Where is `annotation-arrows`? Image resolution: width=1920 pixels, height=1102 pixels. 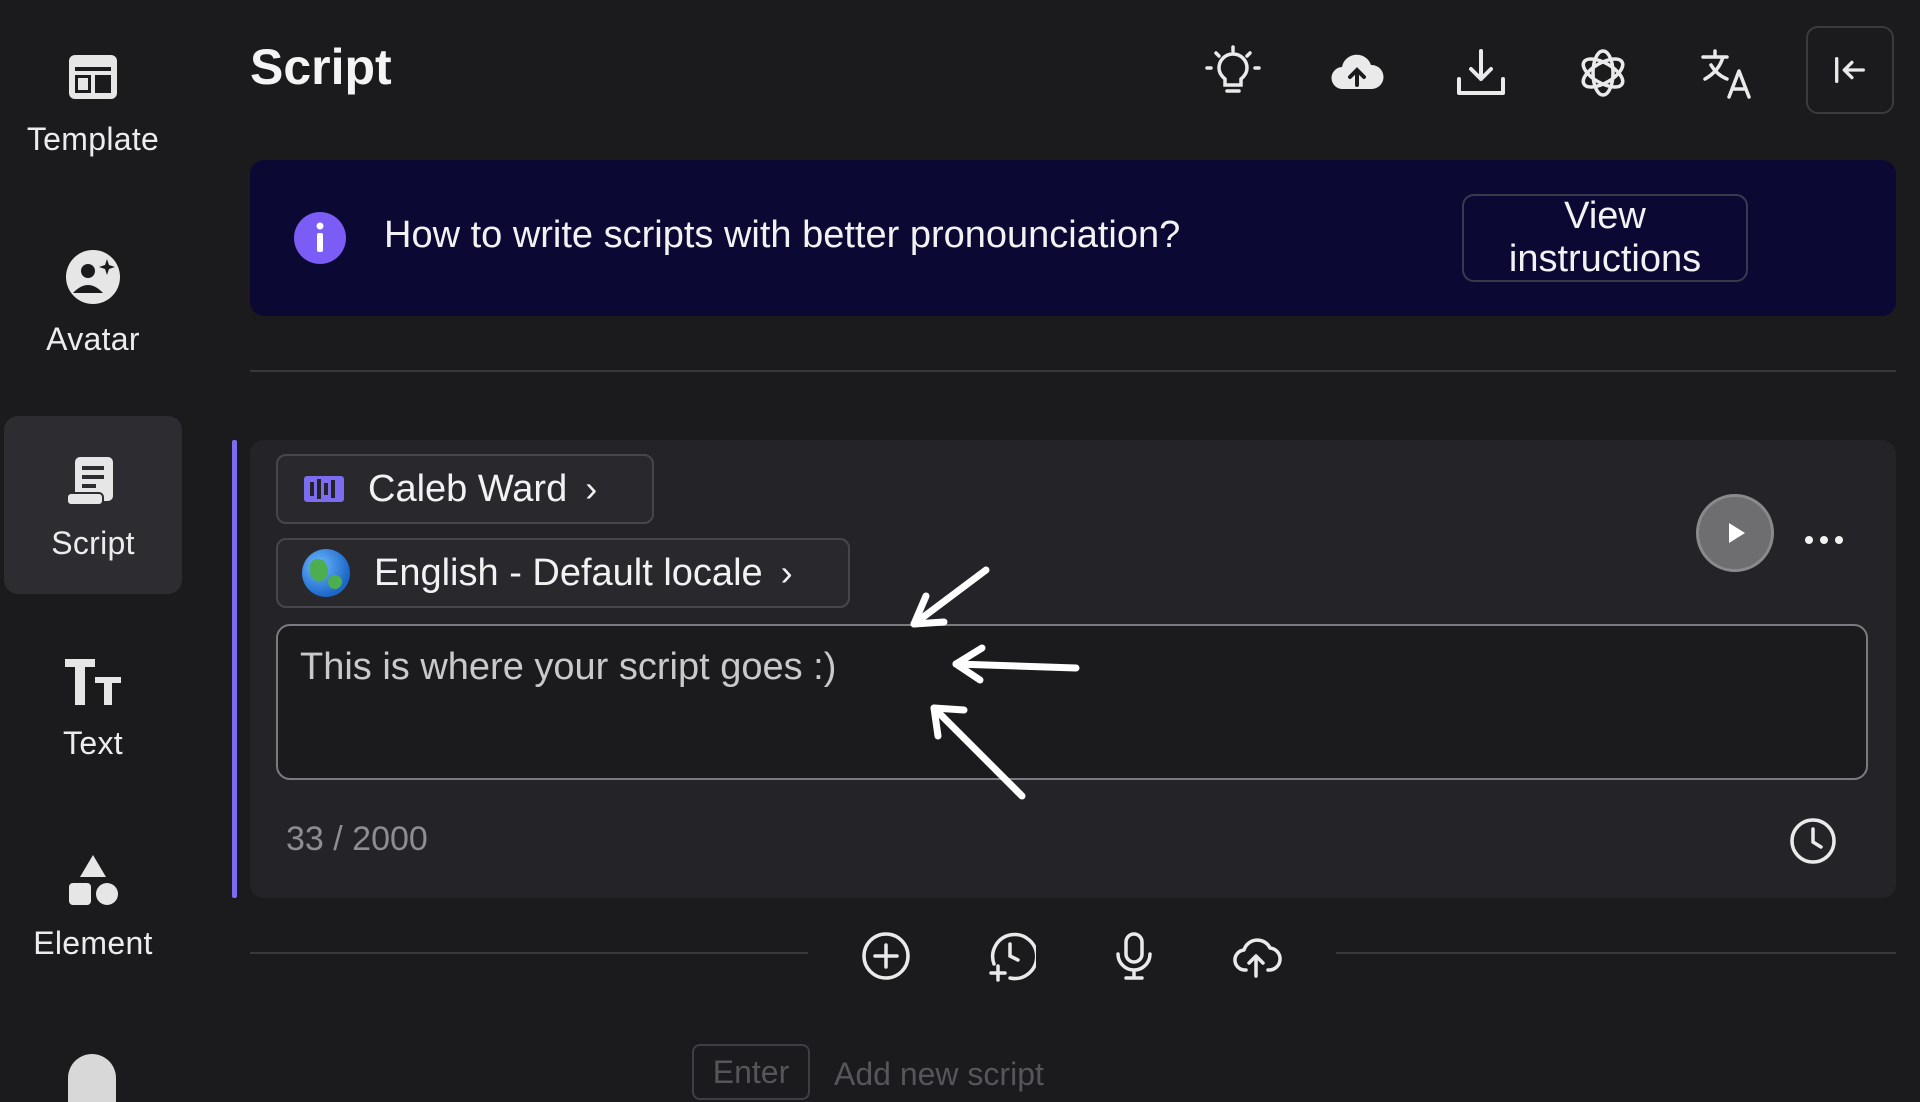
annotation-arrows is located at coordinates (995, 683).